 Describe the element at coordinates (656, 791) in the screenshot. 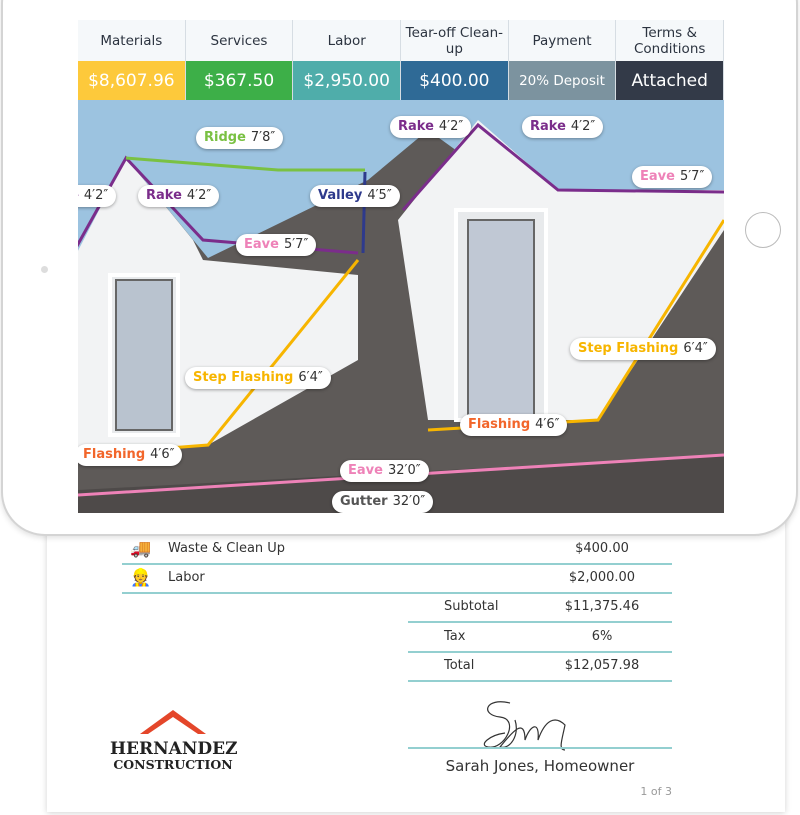

I see `page-indicator: 1 of 3` at that location.